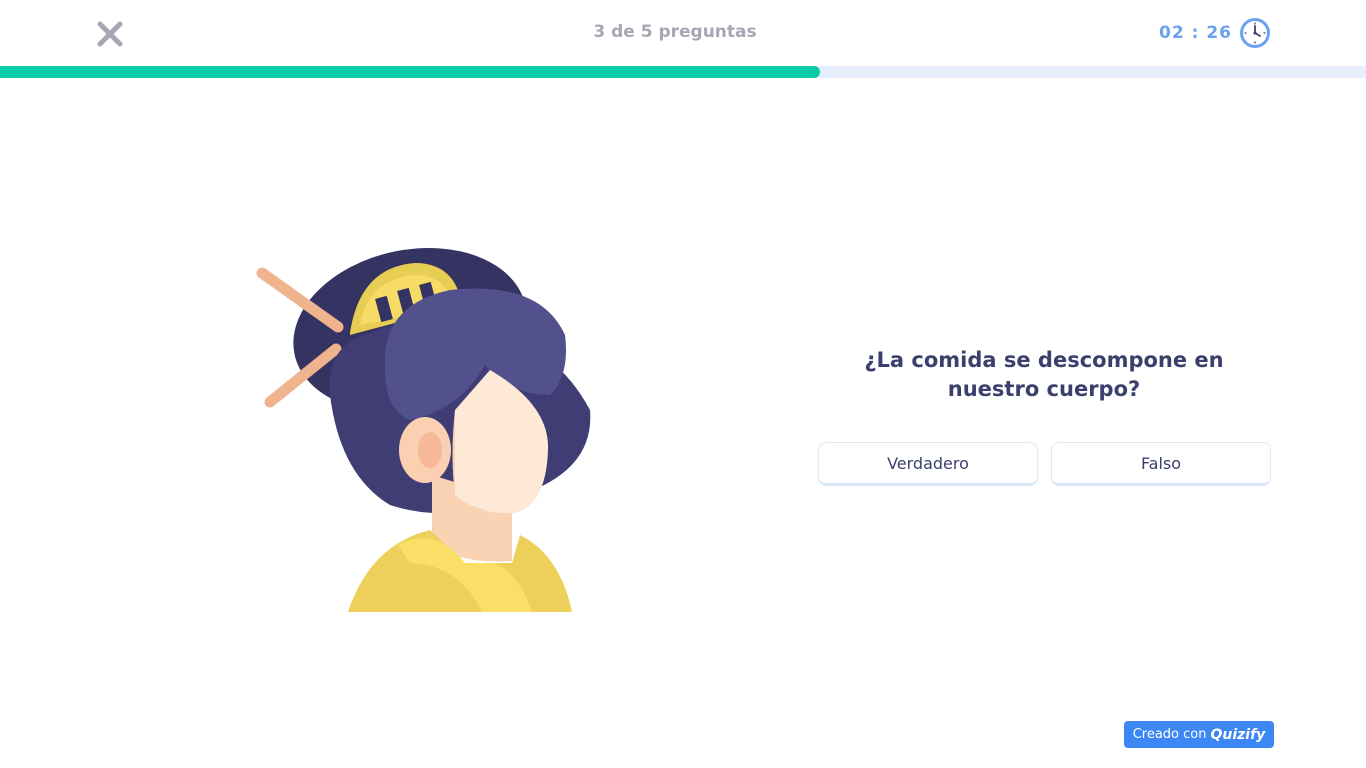  What do you see at coordinates (410, 72) in the screenshot?
I see `progress-bar-fill` at bounding box center [410, 72].